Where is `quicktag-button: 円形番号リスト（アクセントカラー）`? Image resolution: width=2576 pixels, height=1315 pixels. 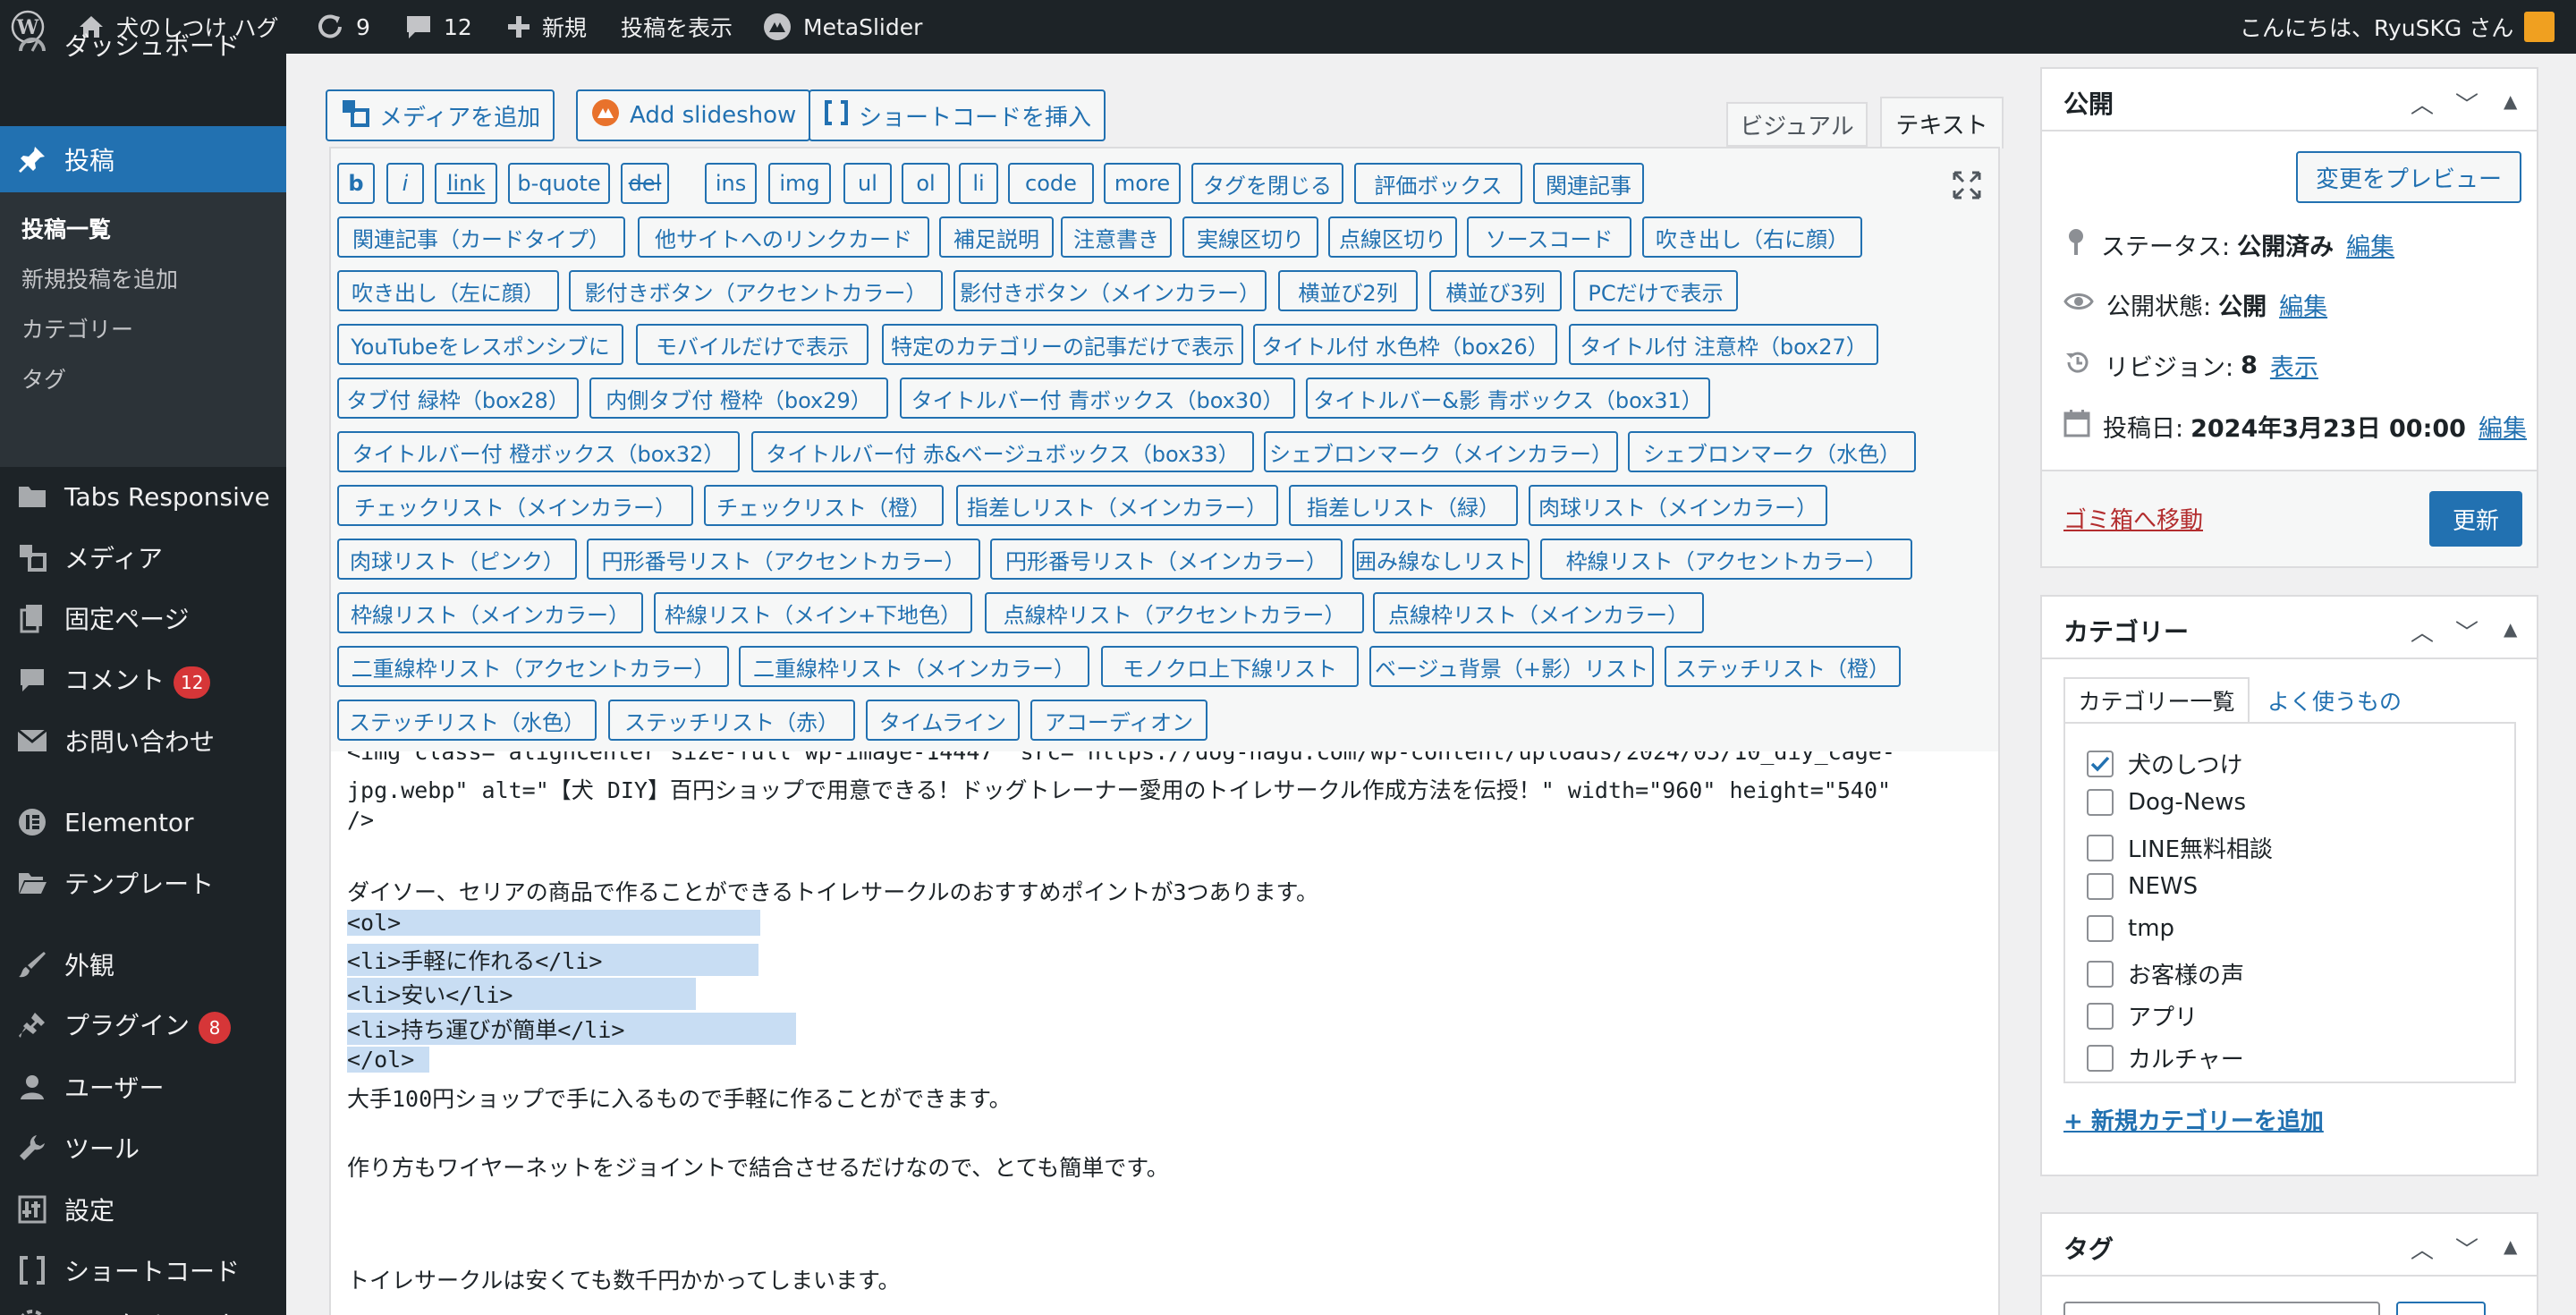 quicktag-button: 円形番号リスト（アクセントカラー） is located at coordinates (783, 559).